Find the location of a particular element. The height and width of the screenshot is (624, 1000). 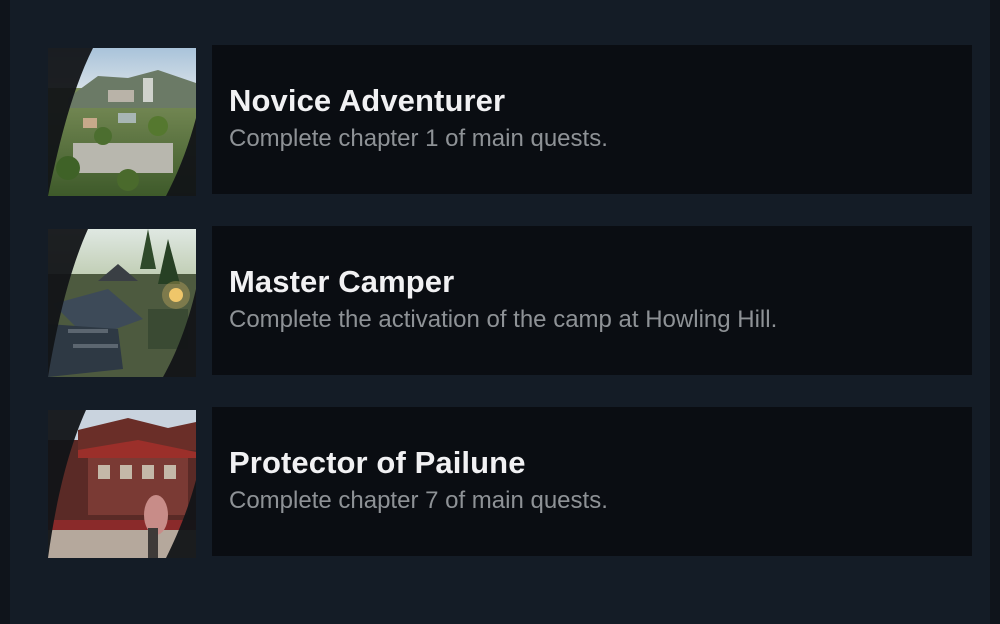

forest-camp-image is located at coordinates (122, 303).